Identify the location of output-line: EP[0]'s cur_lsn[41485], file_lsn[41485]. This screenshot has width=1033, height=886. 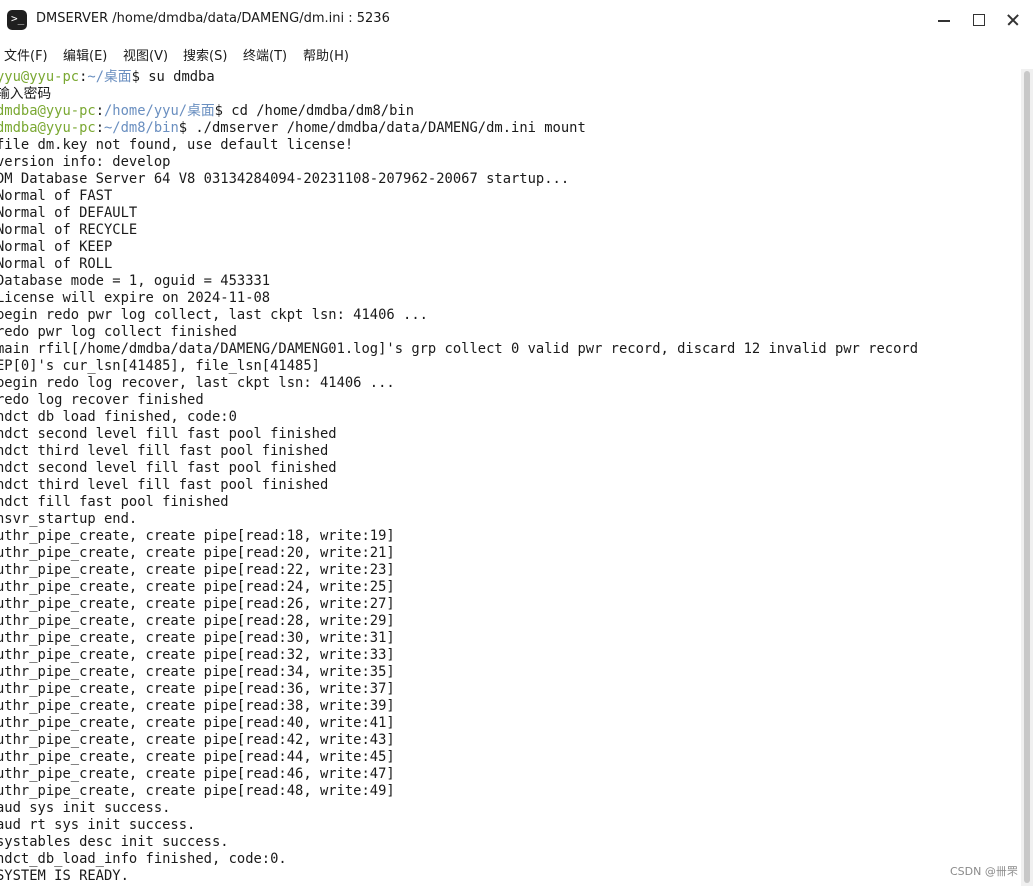
(160, 366).